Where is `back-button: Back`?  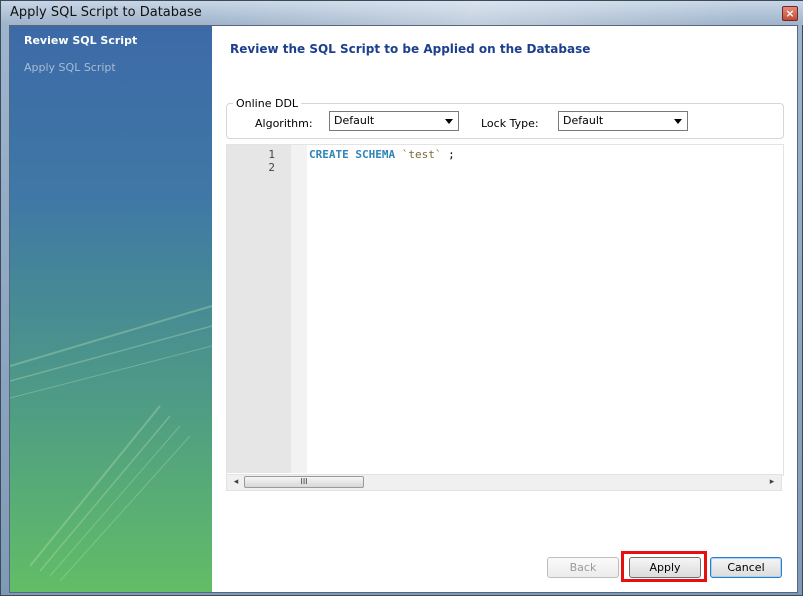 back-button: Back is located at coordinates (583, 567).